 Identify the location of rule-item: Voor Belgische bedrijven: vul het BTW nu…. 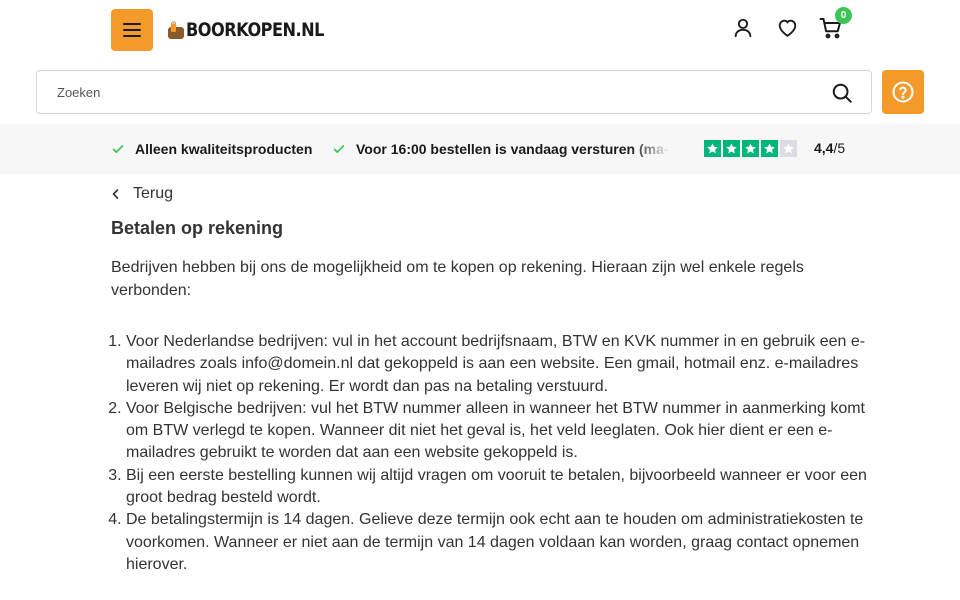
(498, 431).